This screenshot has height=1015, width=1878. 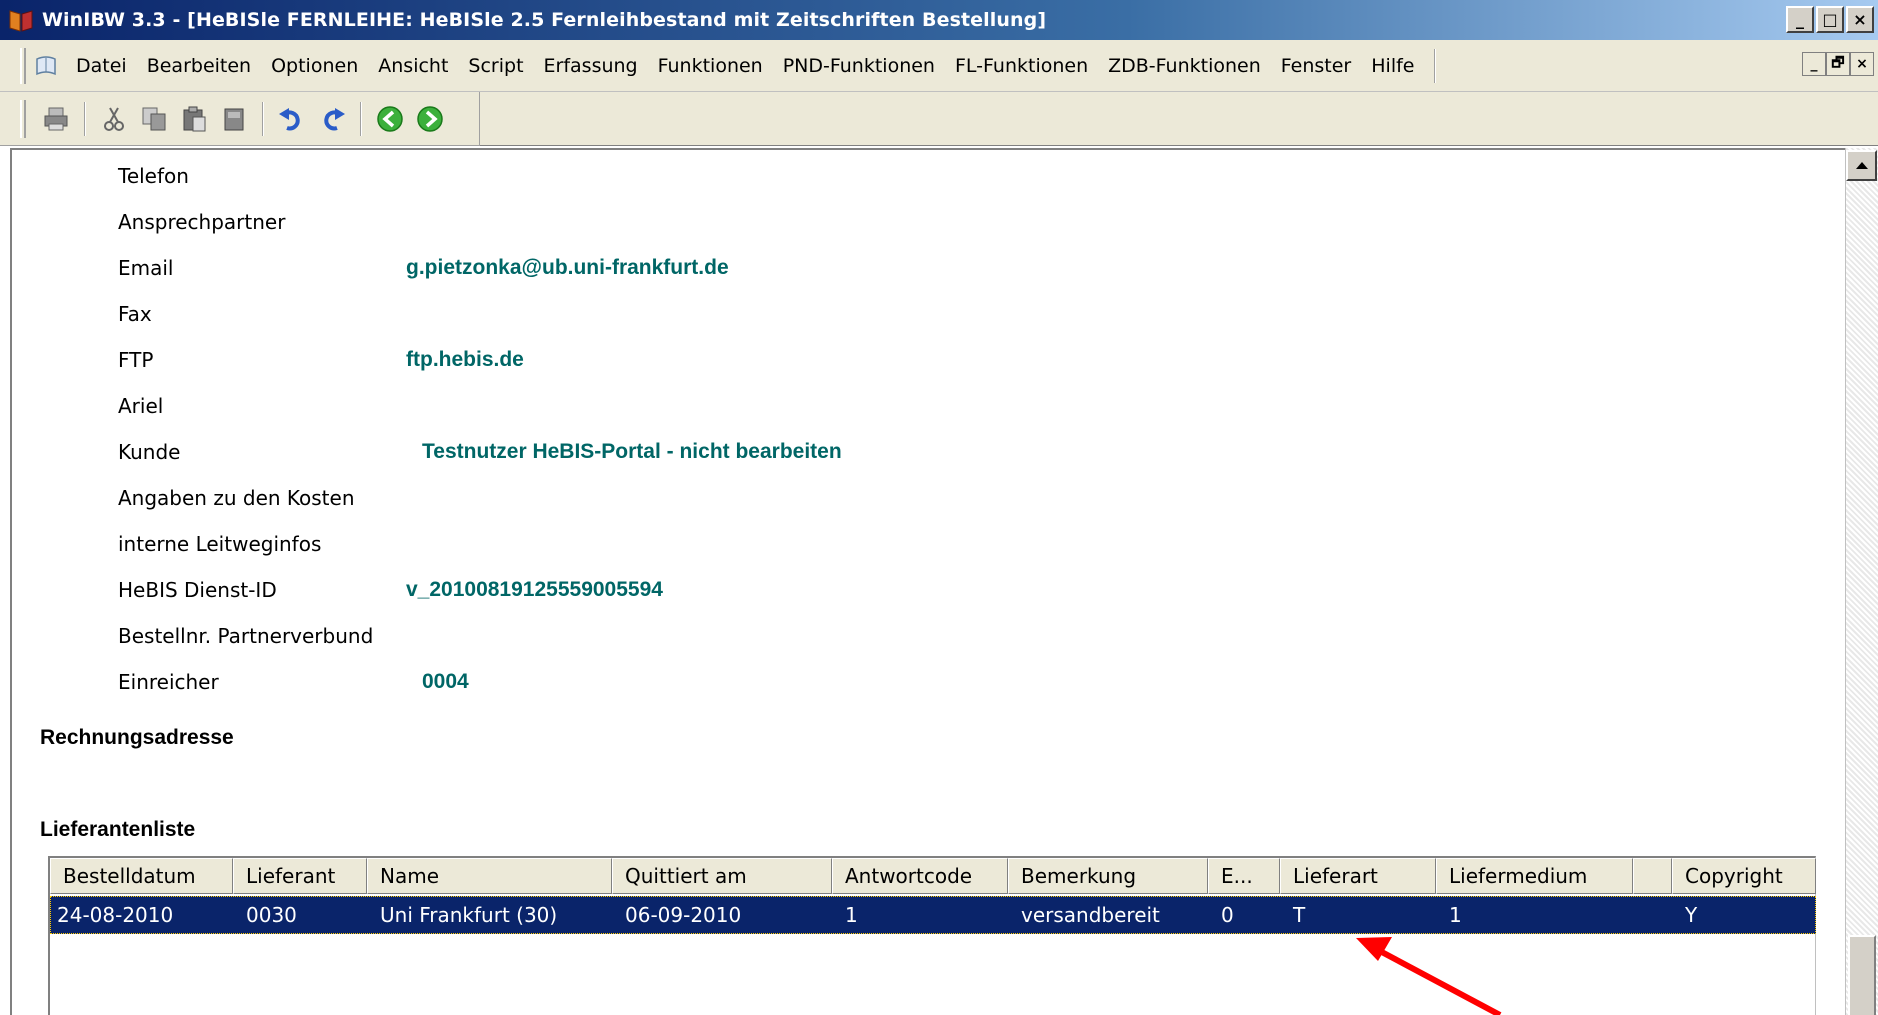 What do you see at coordinates (445, 681) in the screenshot?
I see `einreicher-value: 0004` at bounding box center [445, 681].